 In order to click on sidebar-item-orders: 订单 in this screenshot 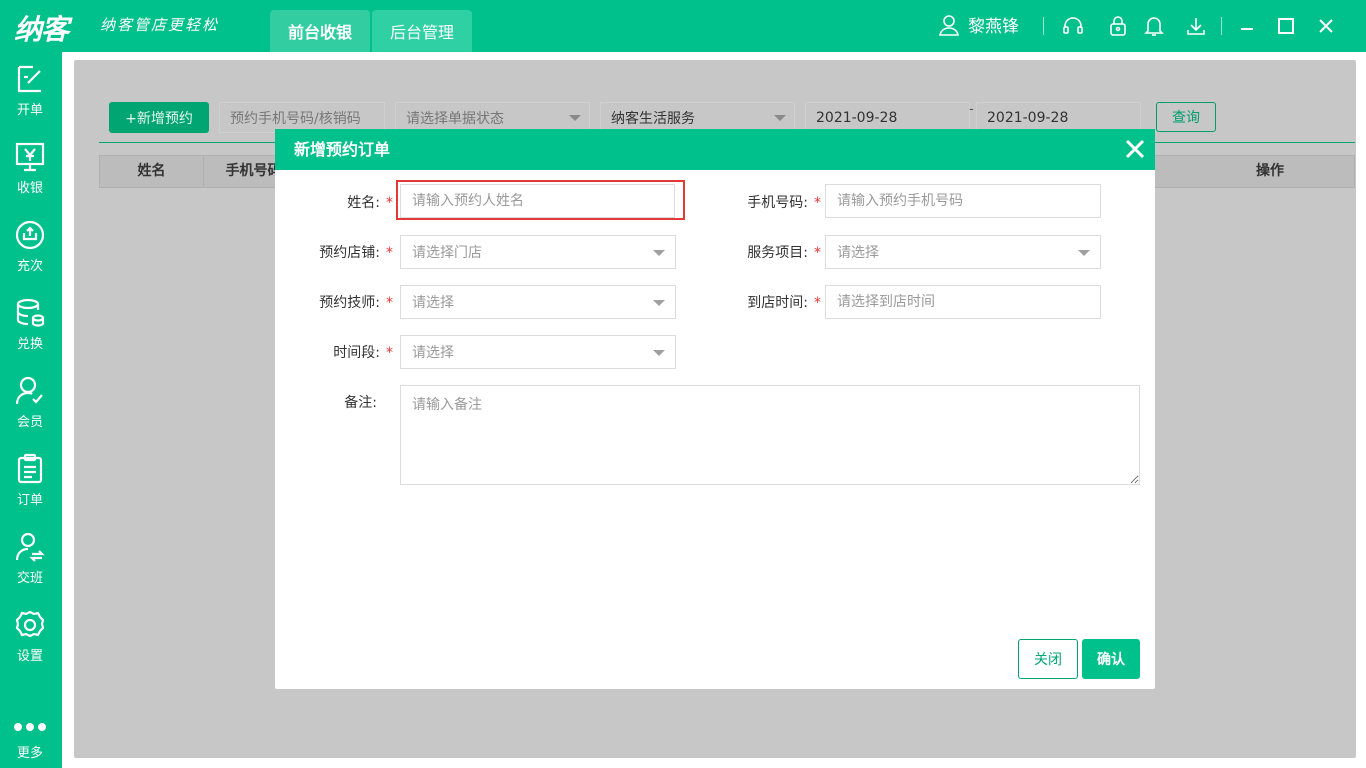, I will do `click(30, 482)`.